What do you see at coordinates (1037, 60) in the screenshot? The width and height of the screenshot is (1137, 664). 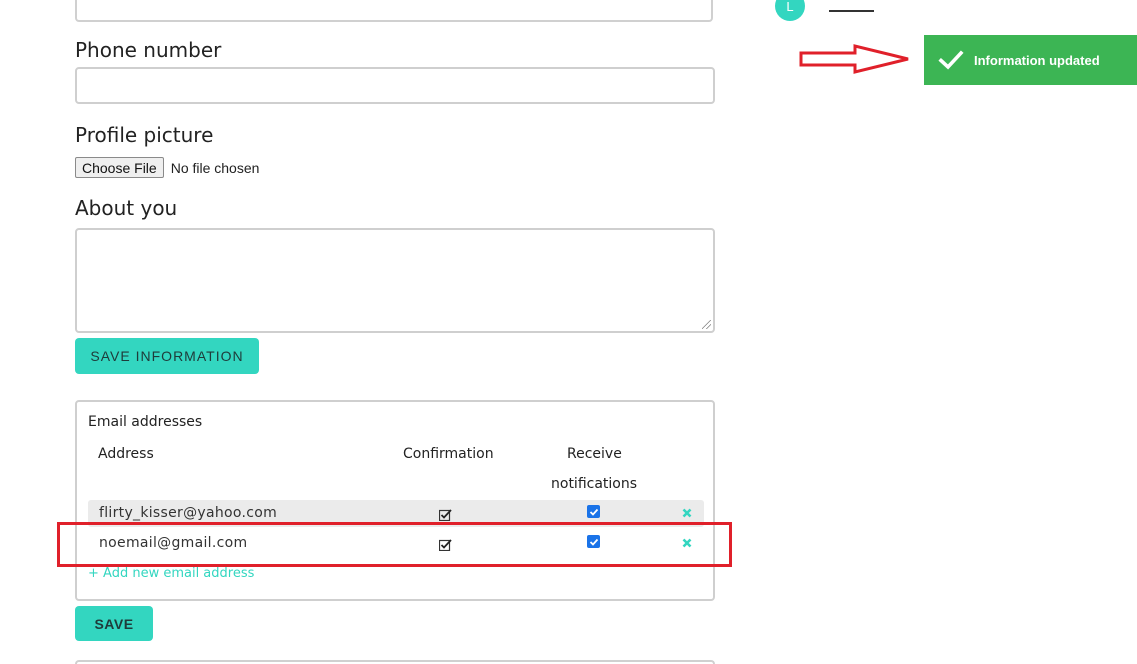 I see `toast-message: Information updated` at bounding box center [1037, 60].